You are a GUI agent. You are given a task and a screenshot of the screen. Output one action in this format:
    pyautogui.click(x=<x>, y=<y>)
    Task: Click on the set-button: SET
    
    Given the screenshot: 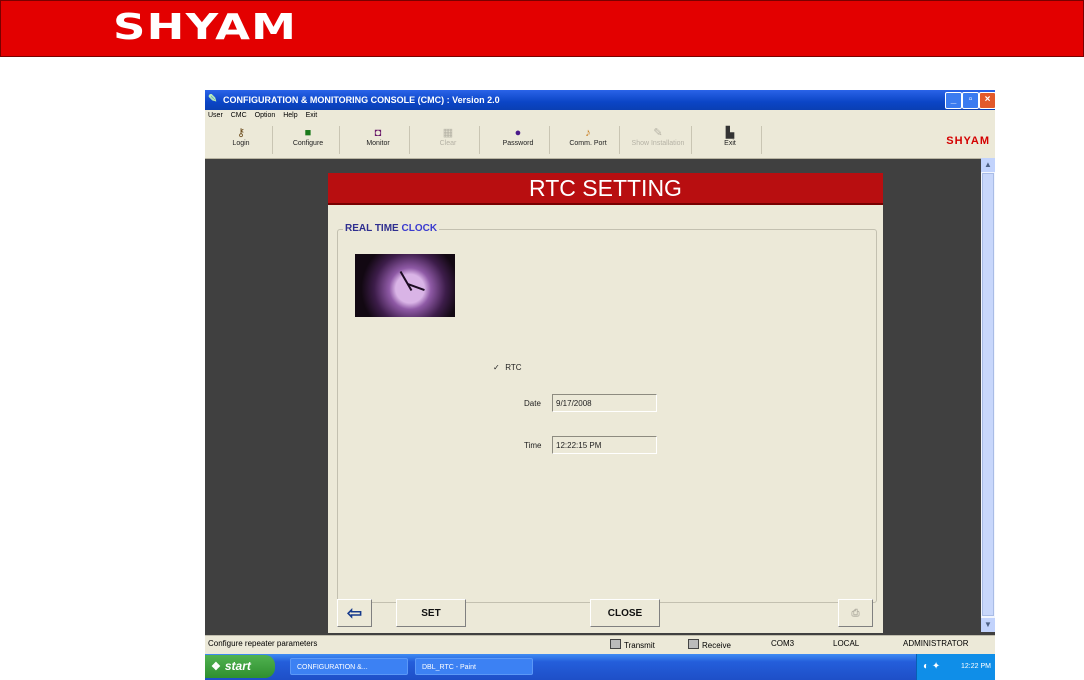 What is the action you would take?
    pyautogui.click(x=431, y=613)
    